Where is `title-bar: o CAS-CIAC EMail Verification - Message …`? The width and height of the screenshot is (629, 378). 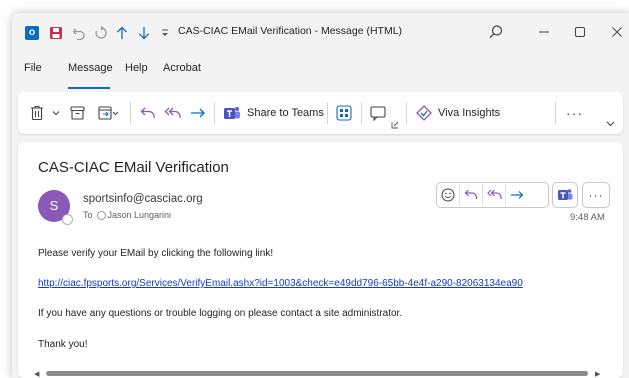 title-bar: o CAS-CIAC EMail Verification - Message … is located at coordinates (320, 32).